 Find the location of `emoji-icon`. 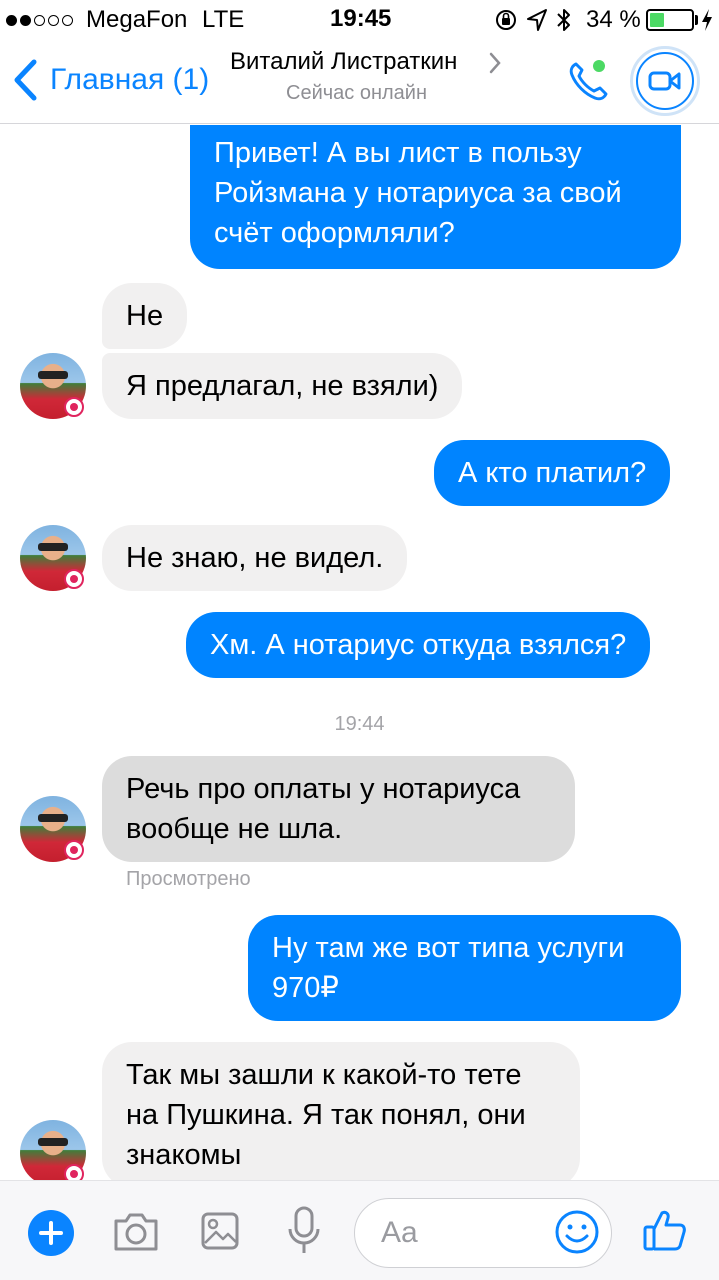

emoji-icon is located at coordinates (577, 1232).